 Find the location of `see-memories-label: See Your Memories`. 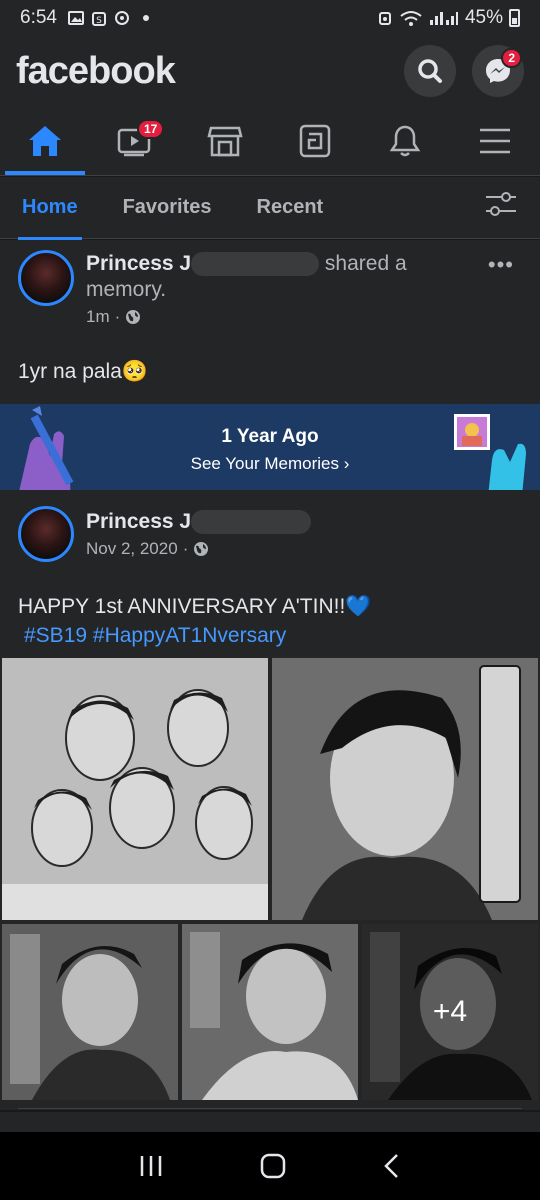

see-memories-label: See Your Memories is located at coordinates (264, 463).